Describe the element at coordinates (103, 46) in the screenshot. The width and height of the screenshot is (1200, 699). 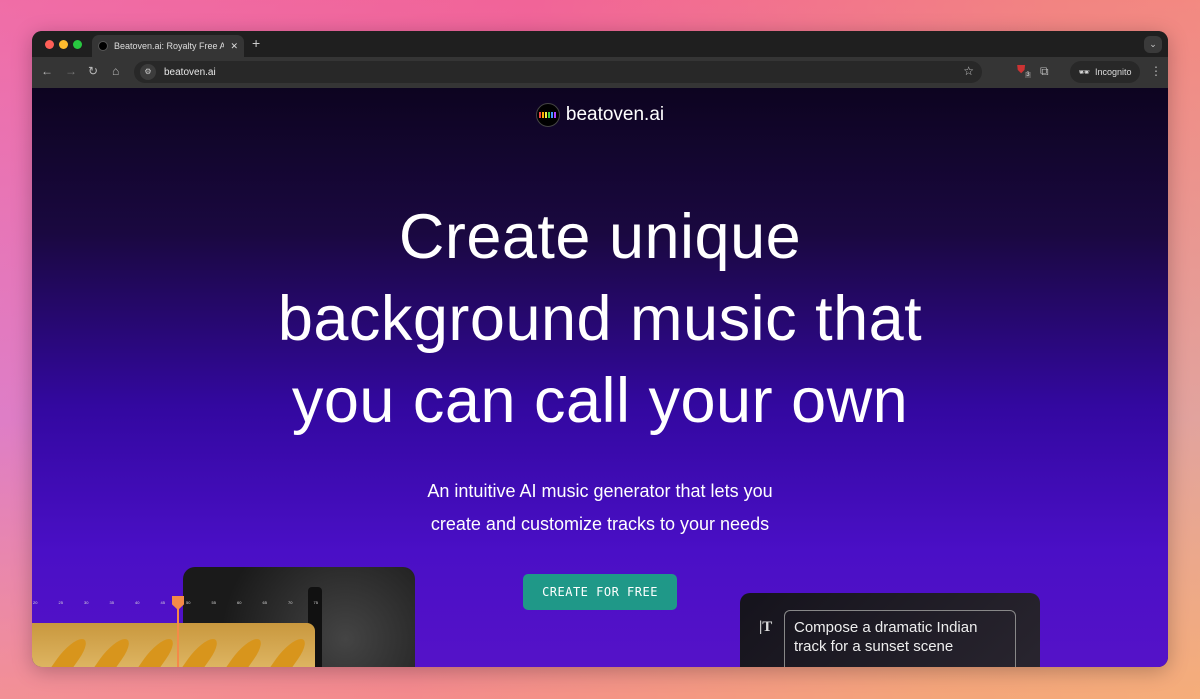
I see `favicon-icon` at that location.